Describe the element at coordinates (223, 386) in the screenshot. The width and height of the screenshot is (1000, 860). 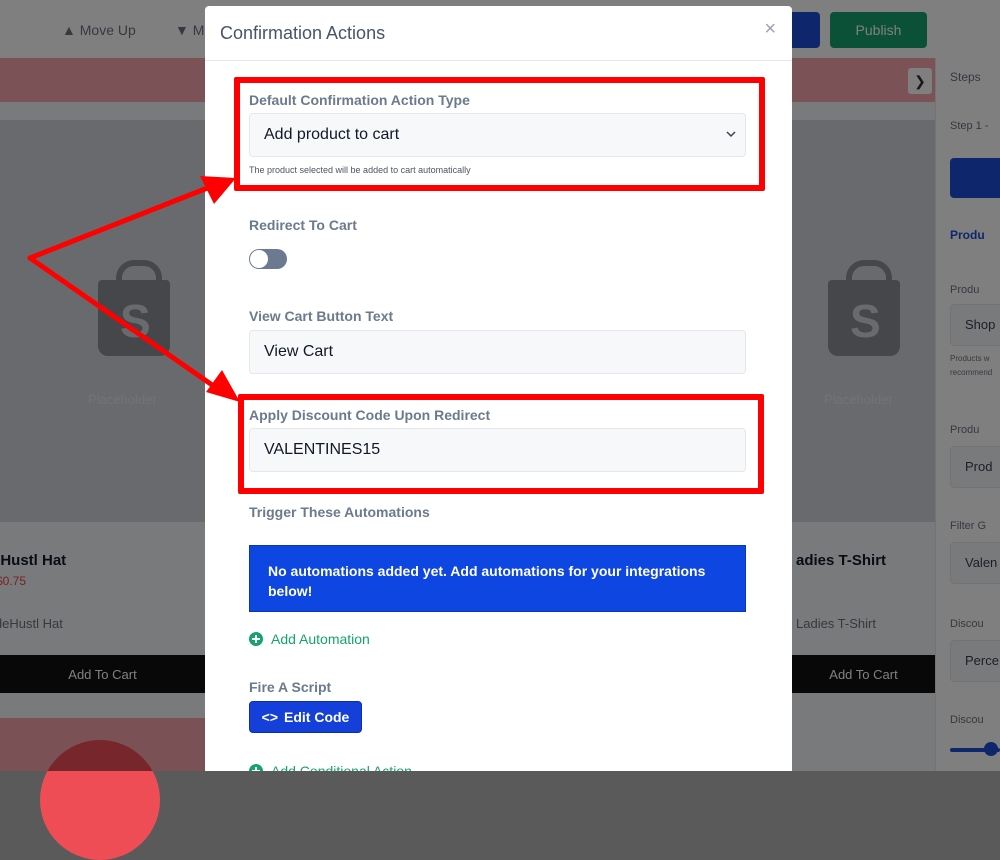
I see `arrow-head-lower` at that location.